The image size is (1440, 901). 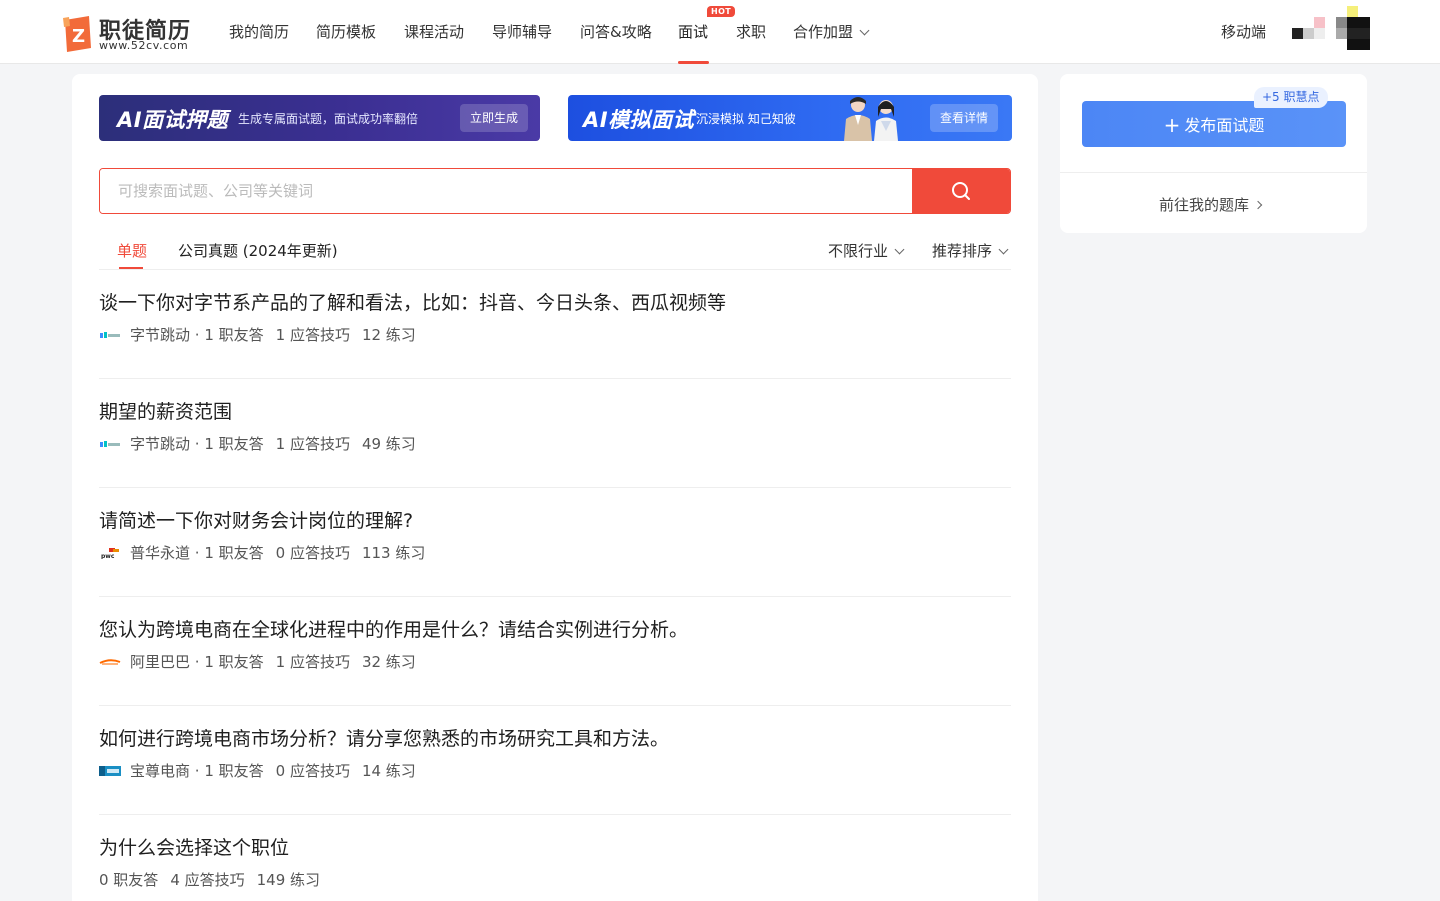 I want to click on question-meta: pwc 普华永道 · 1 职友答 0 应答技巧 113 练习, so click(x=262, y=552).